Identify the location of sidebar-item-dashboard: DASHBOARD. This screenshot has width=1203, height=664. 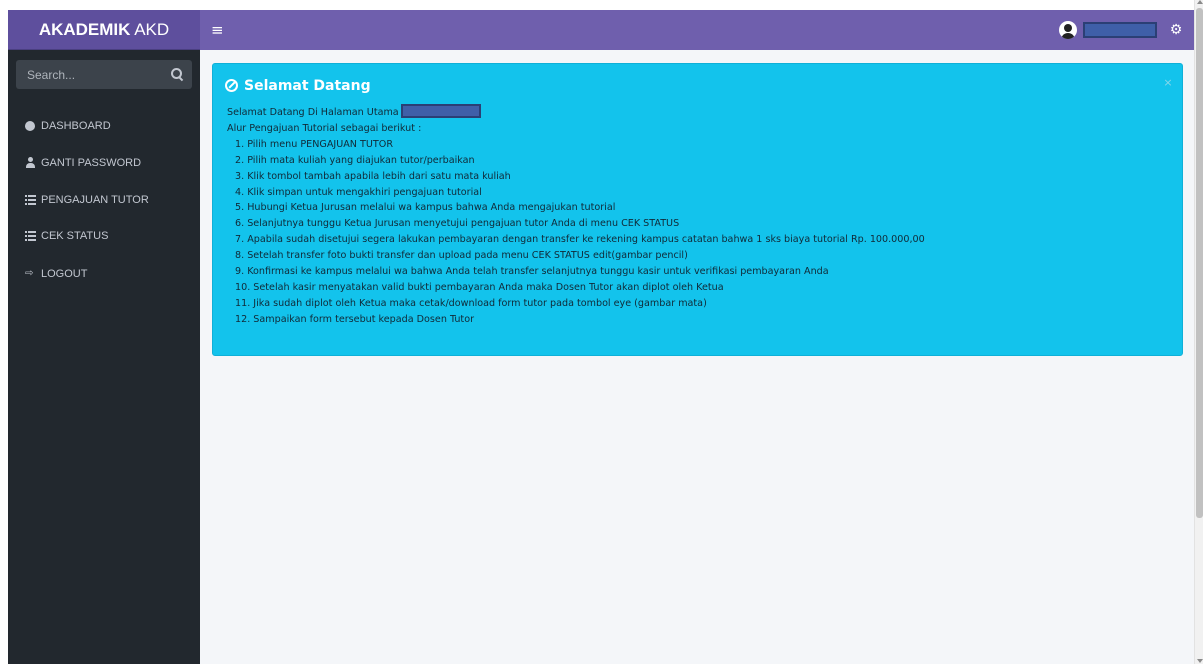
(104, 126).